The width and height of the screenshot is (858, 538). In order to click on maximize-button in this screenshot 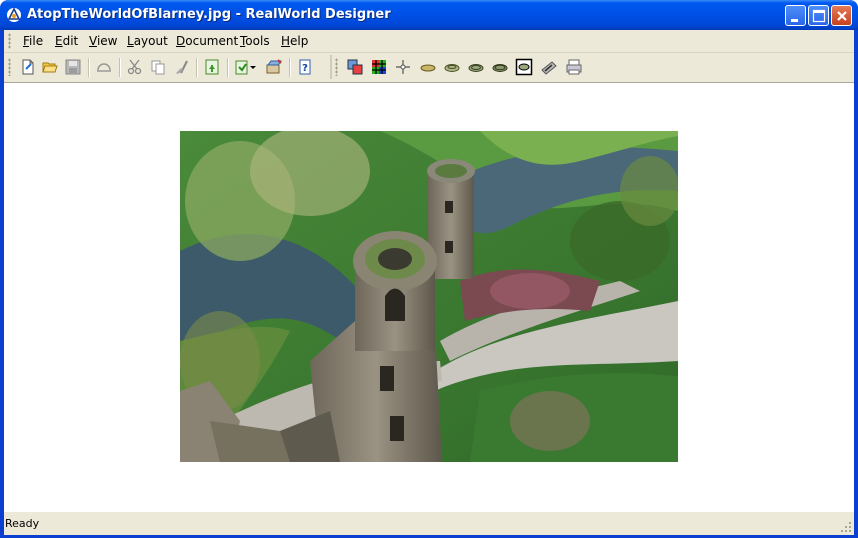, I will do `click(818, 15)`.